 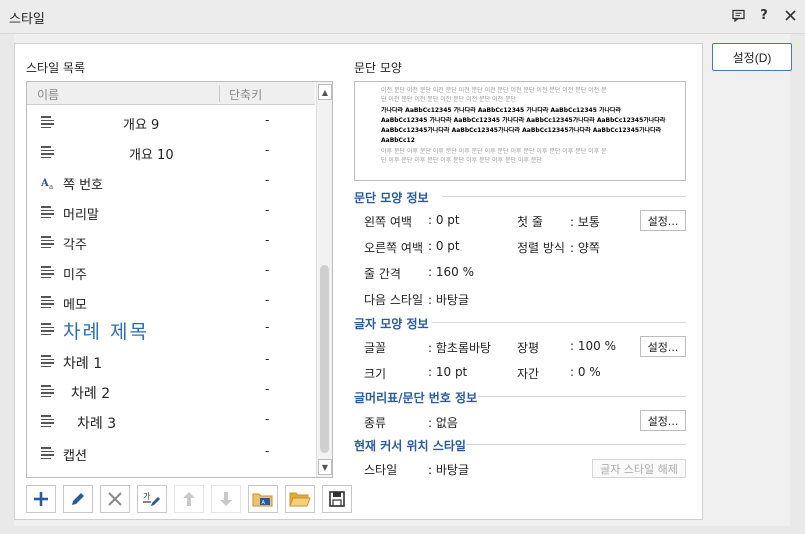 I want to click on style-toolbar: 가 A, so click(x=192, y=499).